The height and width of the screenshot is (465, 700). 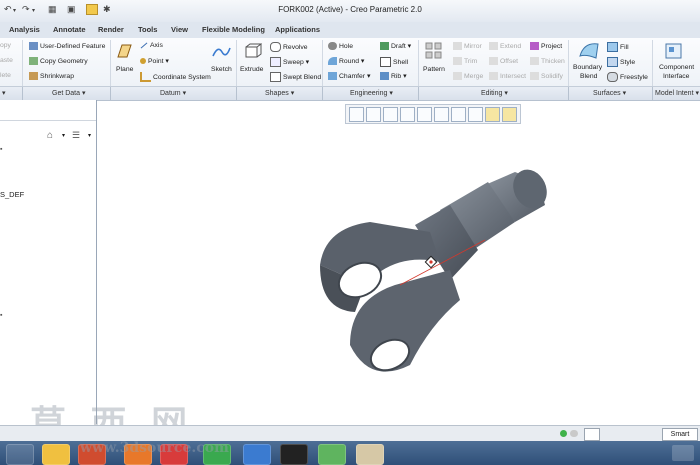 I want to click on plane-icon, so click(x=124, y=51).